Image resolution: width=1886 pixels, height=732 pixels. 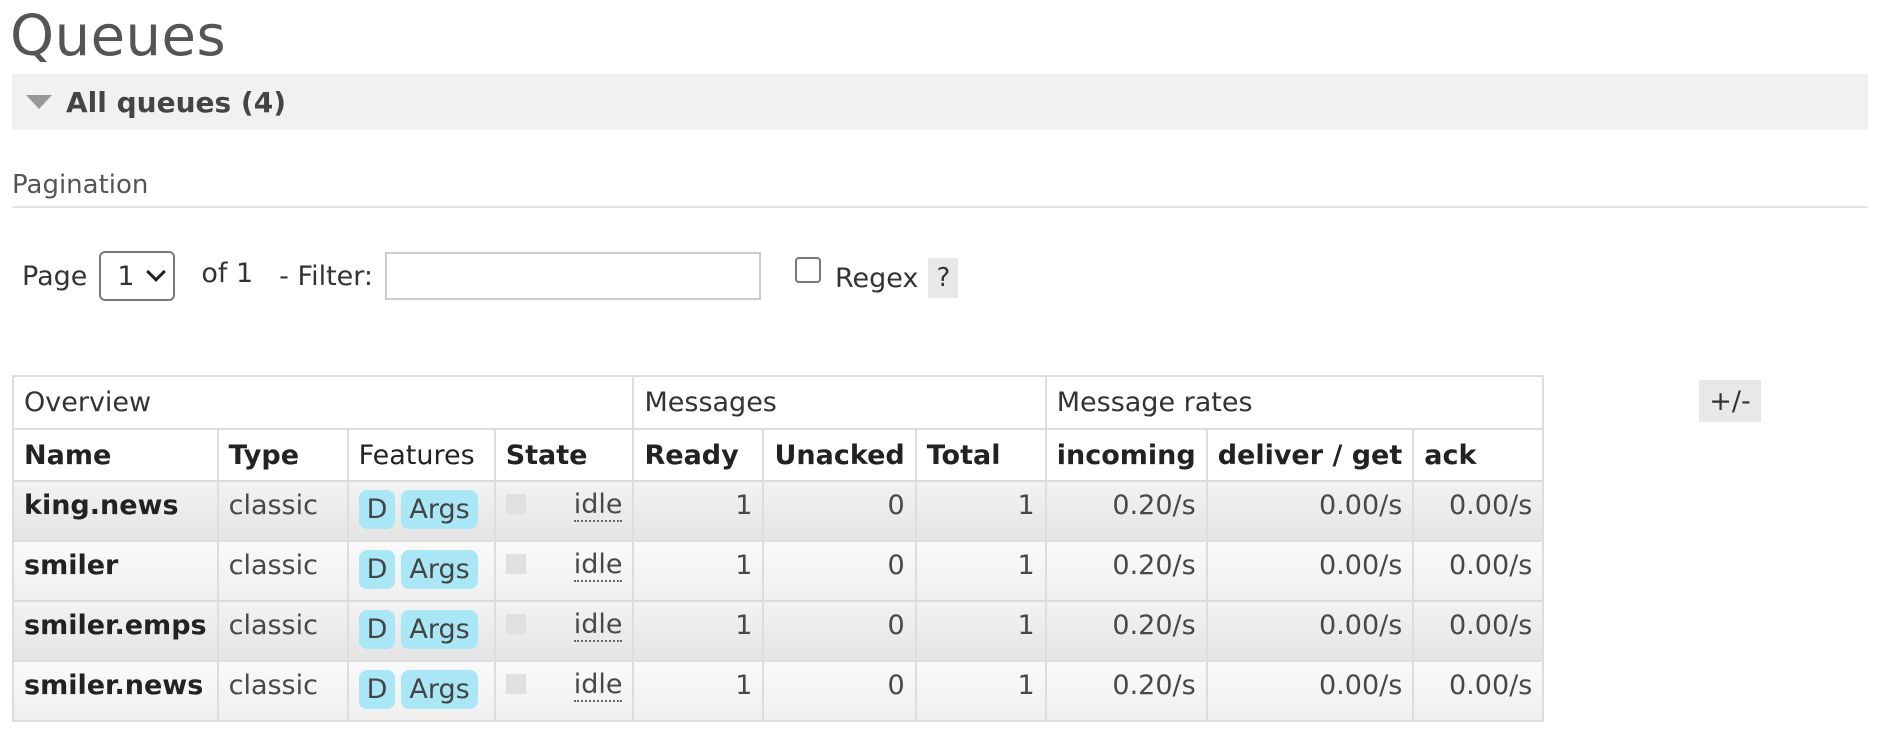 I want to click on column-header-features: Features, so click(x=421, y=455).